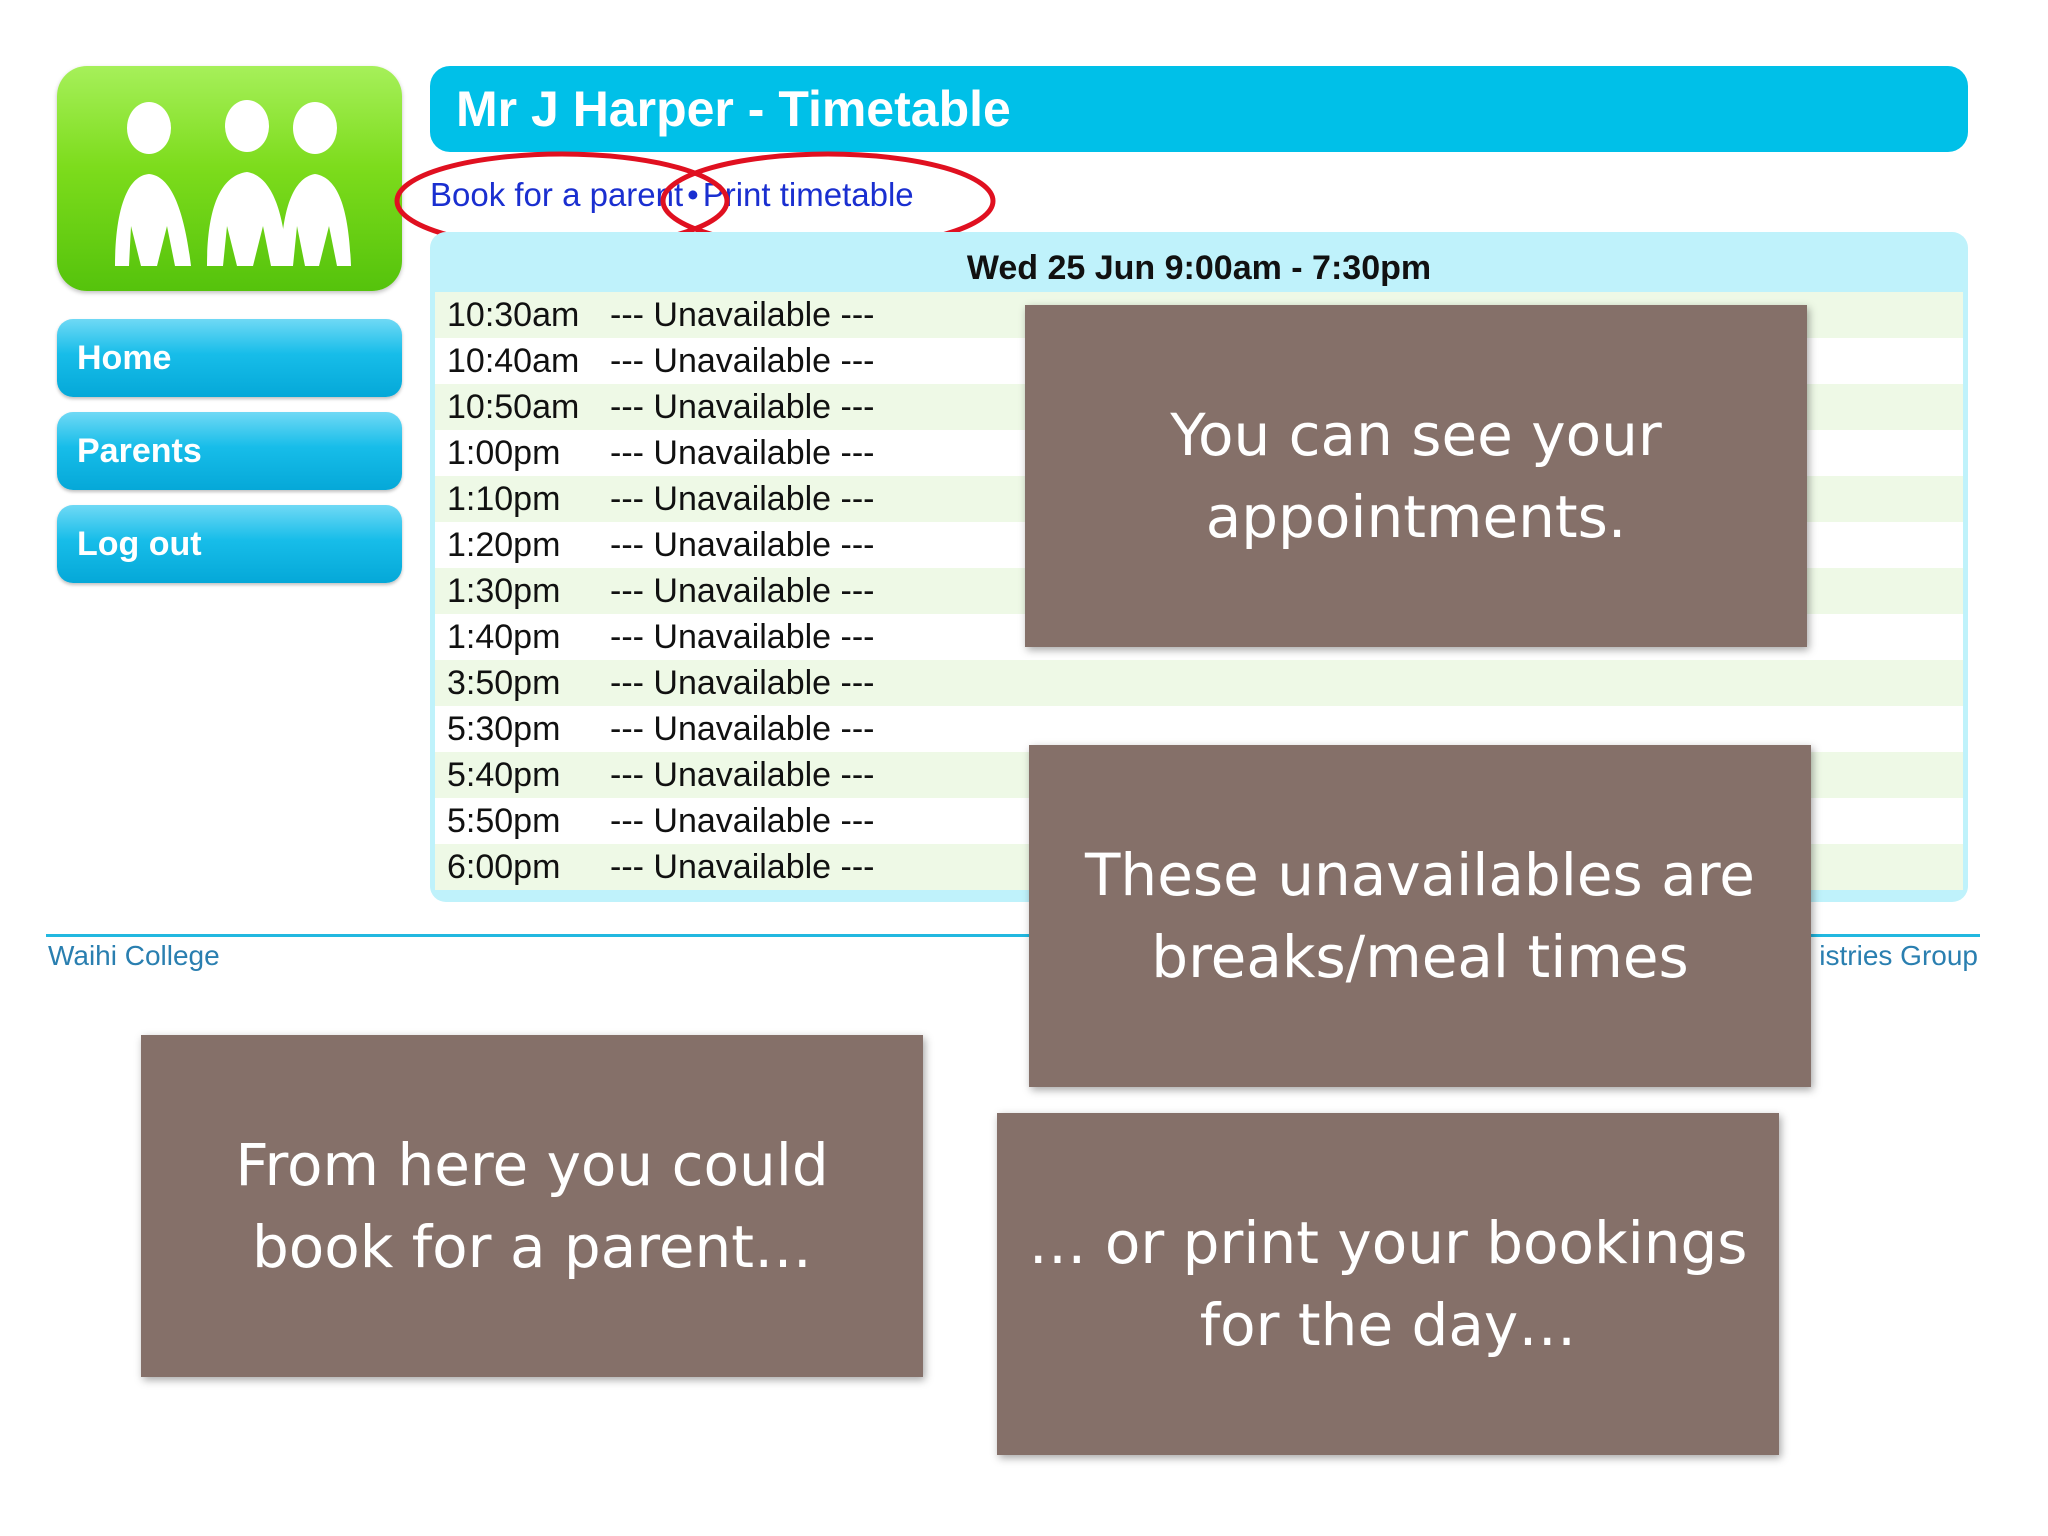  I want to click on row-time: 10:30am, so click(513, 315).